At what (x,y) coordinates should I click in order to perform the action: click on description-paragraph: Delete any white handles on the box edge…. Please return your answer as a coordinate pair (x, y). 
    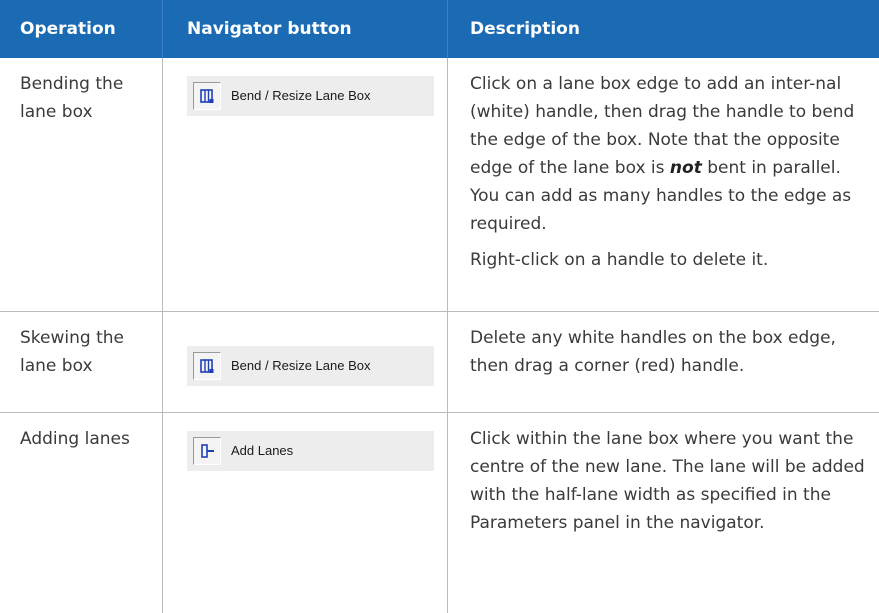
    Looking at the image, I should click on (653, 352).